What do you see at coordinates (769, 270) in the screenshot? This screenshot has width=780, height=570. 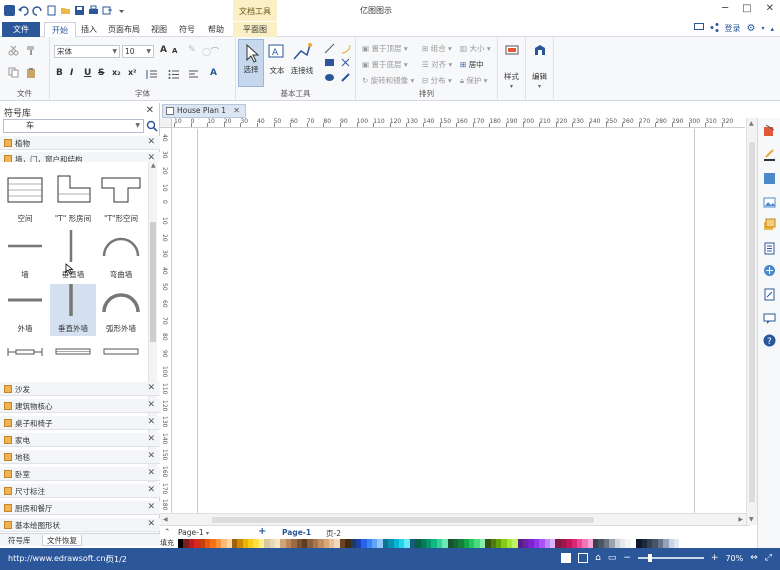 I see `navigator-icon` at bounding box center [769, 270].